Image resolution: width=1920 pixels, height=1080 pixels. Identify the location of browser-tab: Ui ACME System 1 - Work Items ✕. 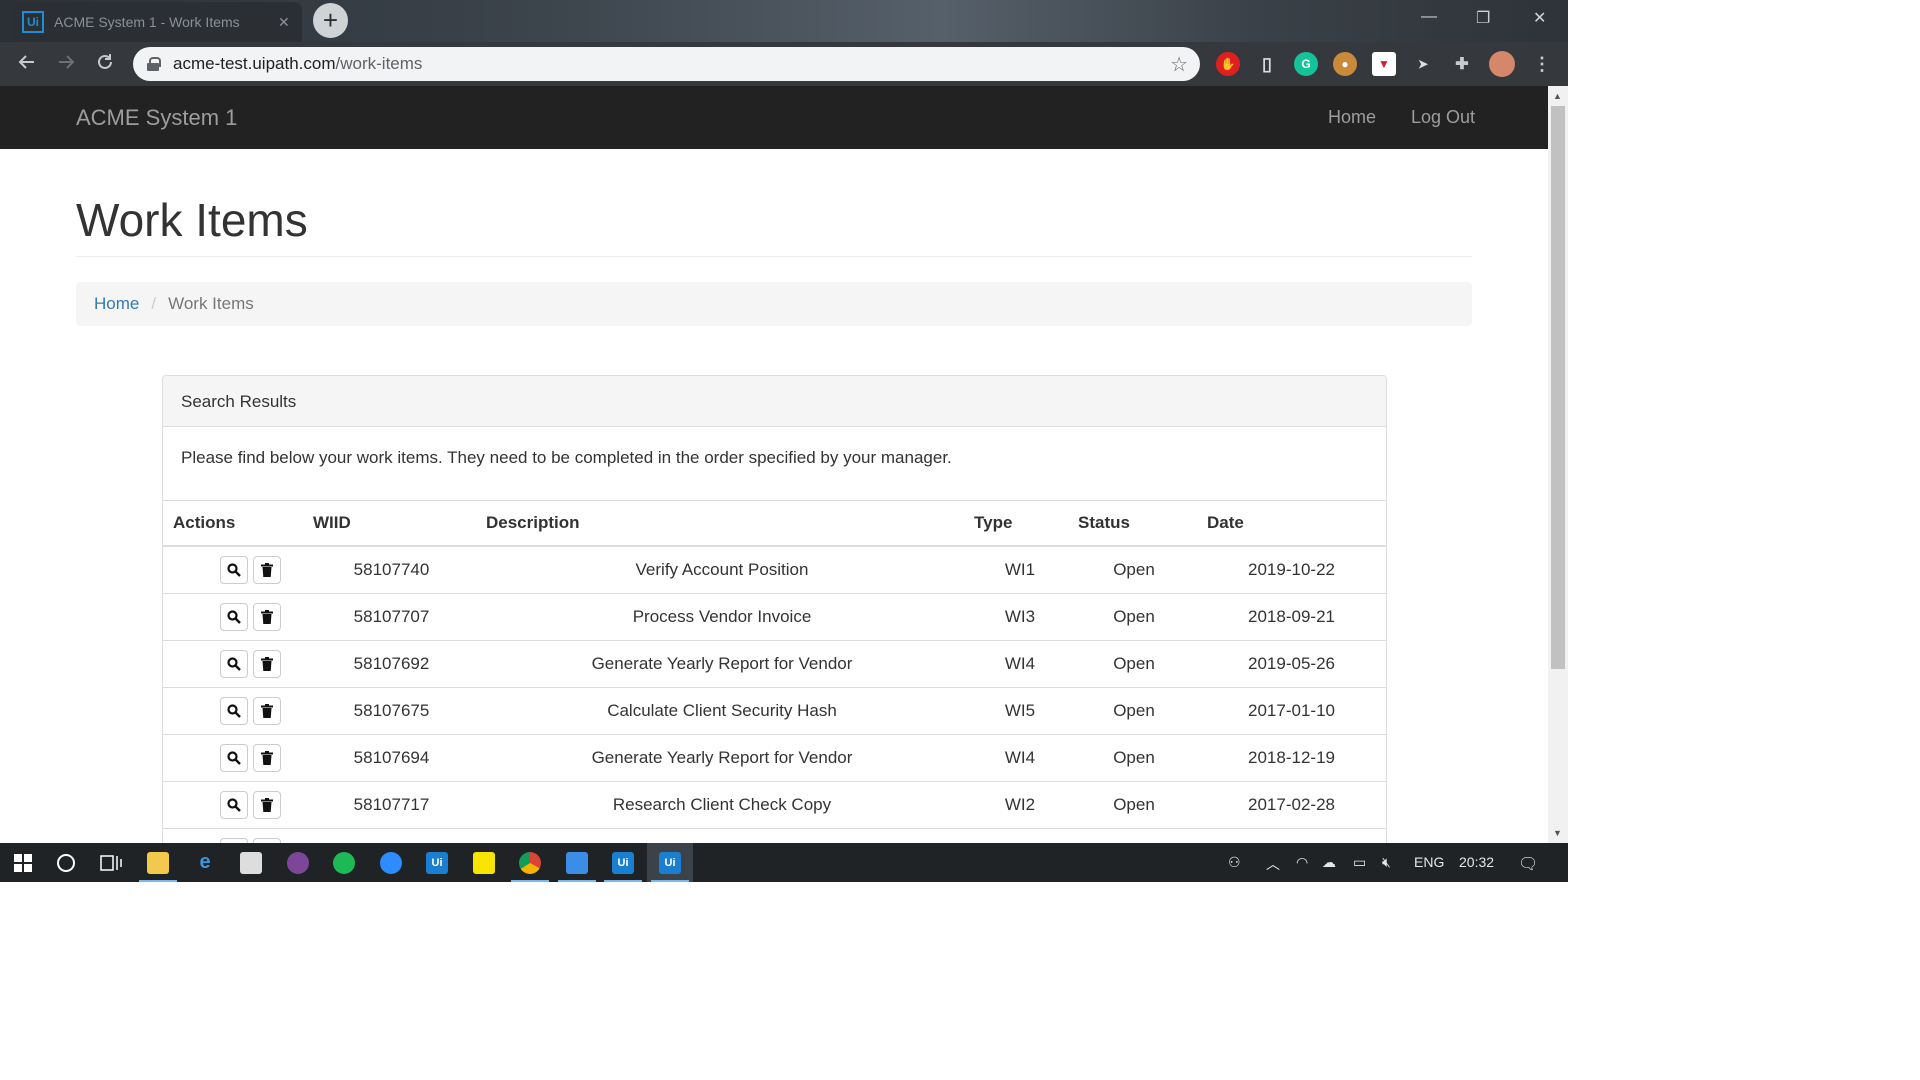
(156, 22).